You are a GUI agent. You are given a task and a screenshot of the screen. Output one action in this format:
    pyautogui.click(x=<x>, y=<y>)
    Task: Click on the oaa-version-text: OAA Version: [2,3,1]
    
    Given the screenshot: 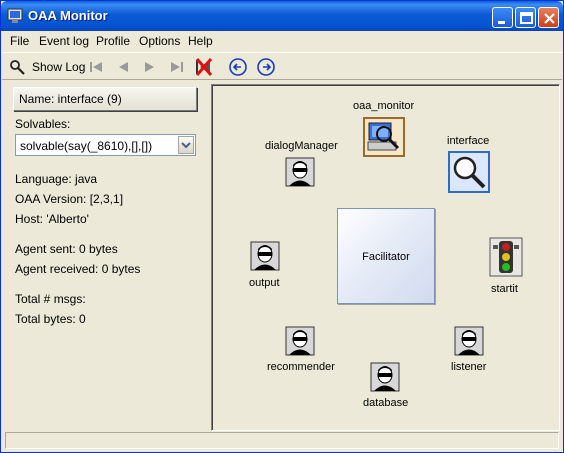 What is the action you would take?
    pyautogui.click(x=69, y=199)
    